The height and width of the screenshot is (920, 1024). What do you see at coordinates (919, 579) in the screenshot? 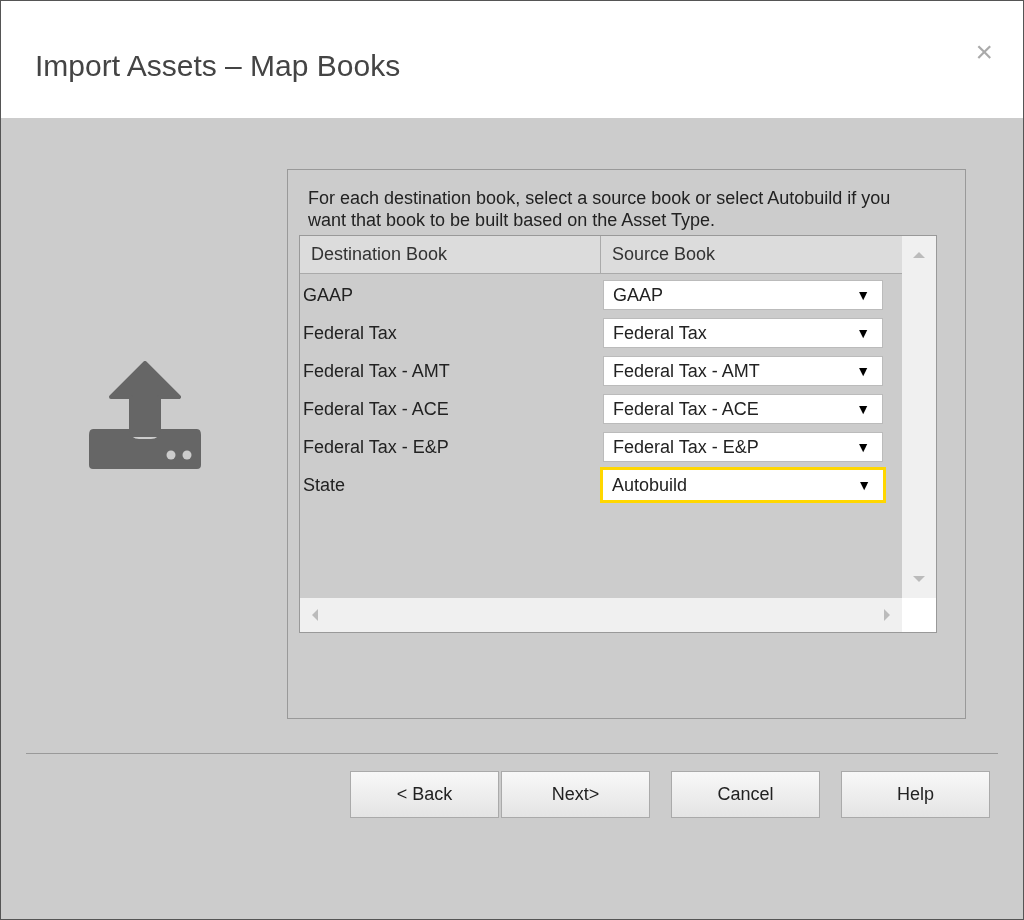
I see `scroll-down-icon` at bounding box center [919, 579].